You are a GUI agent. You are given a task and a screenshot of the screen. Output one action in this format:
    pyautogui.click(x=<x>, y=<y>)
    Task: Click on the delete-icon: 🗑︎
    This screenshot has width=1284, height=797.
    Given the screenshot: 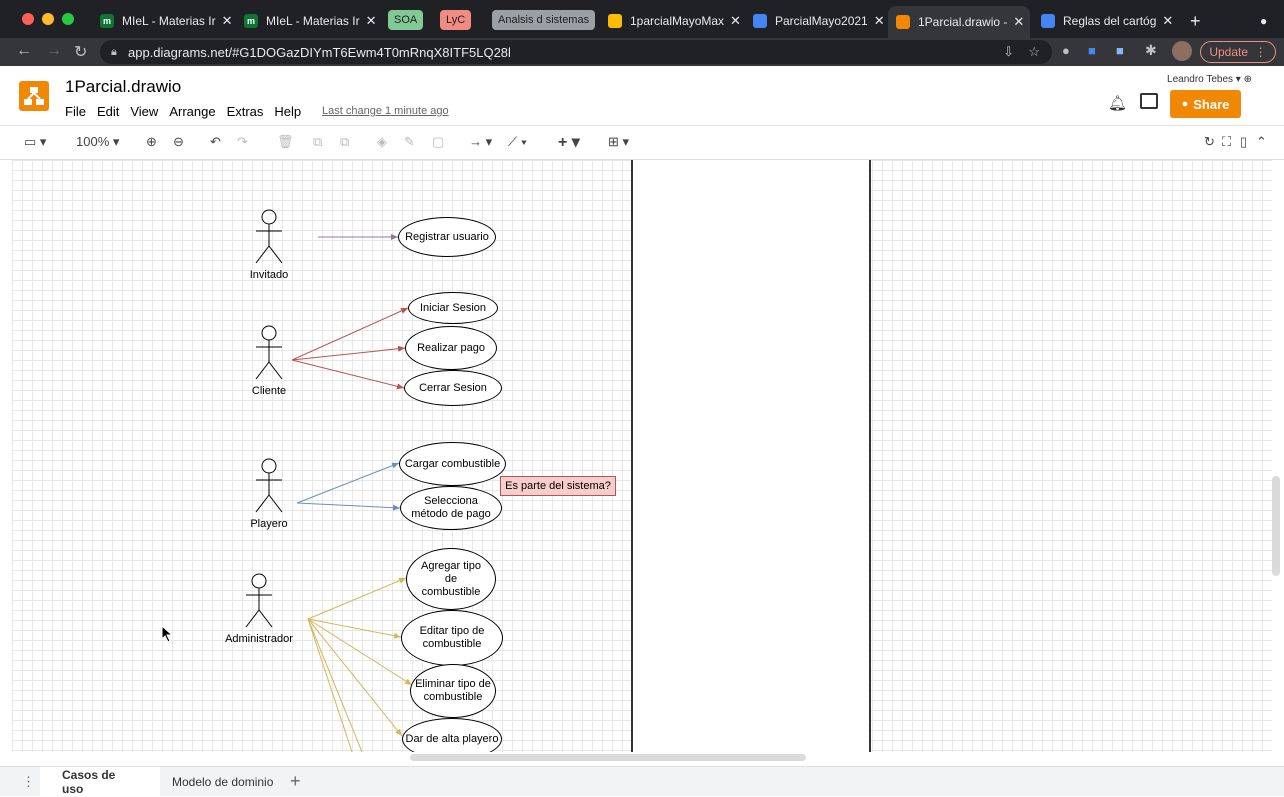 What is the action you would take?
    pyautogui.click(x=285, y=142)
    